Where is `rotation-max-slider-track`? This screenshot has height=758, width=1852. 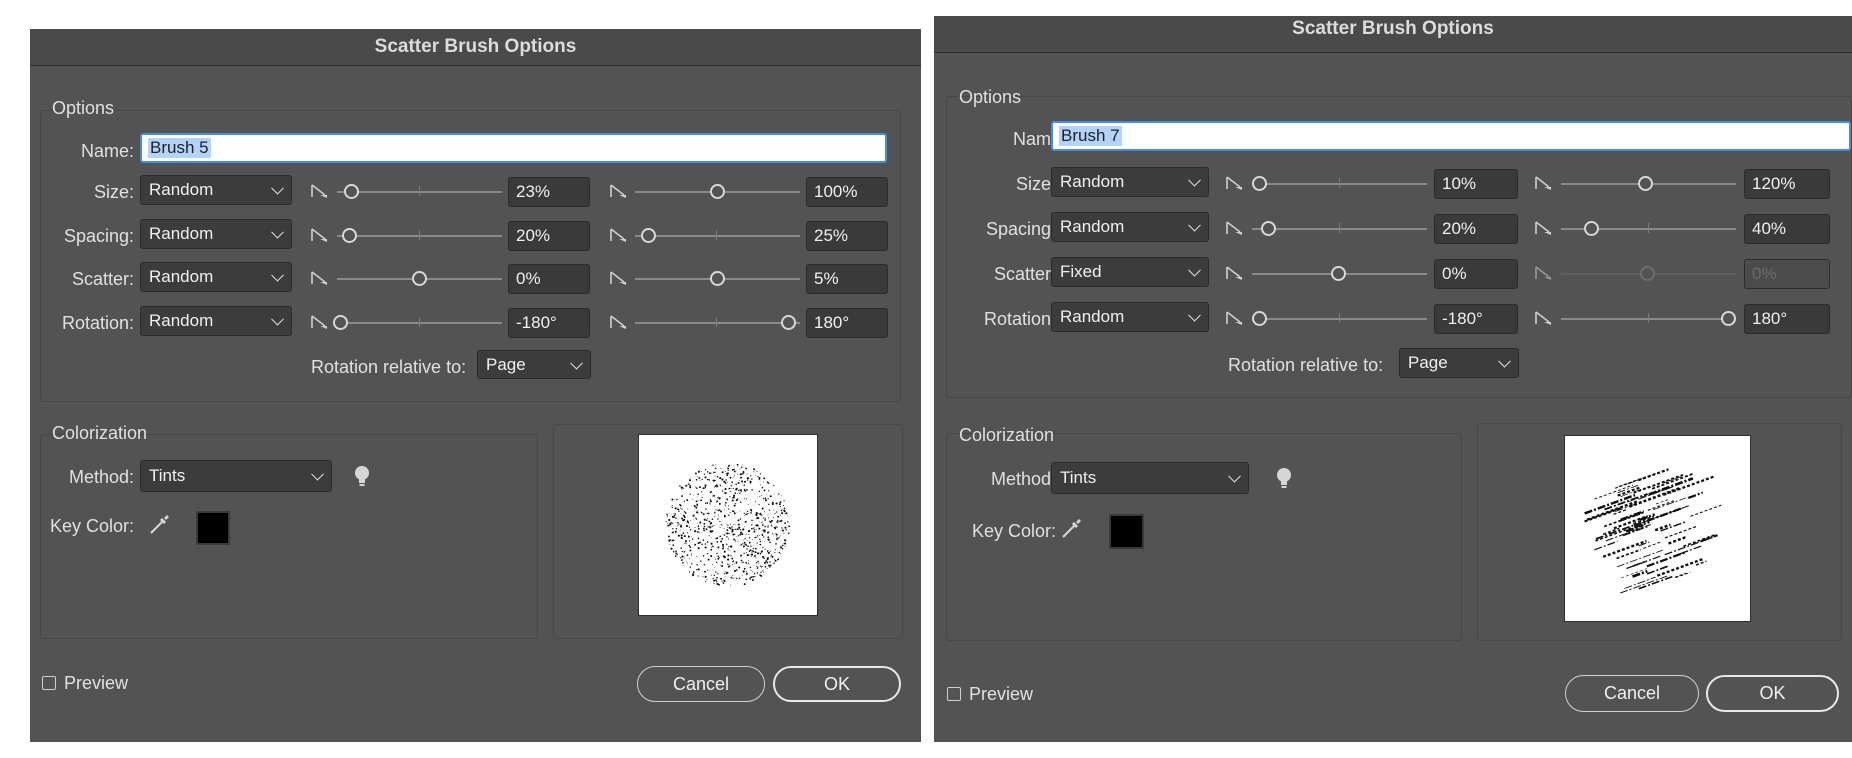 rotation-max-slider-track is located at coordinates (717, 323).